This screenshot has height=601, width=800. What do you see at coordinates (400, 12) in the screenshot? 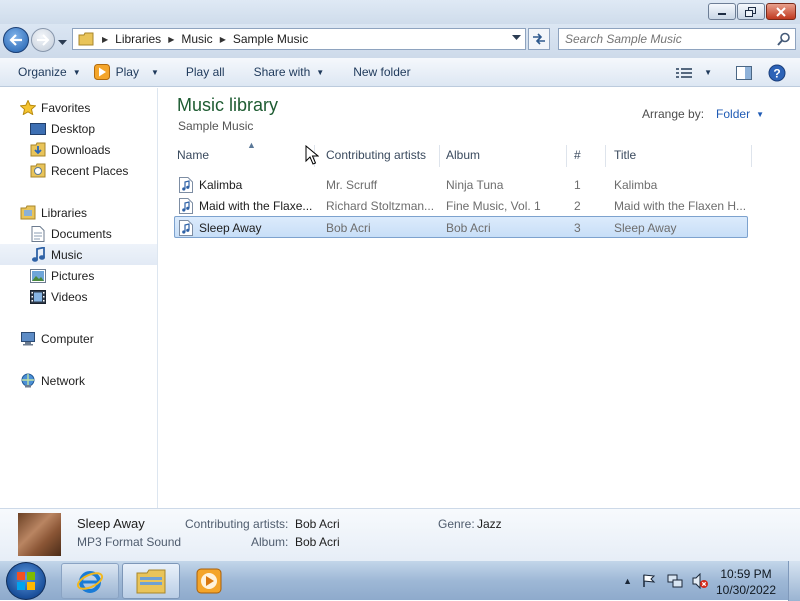
I see `title-bar` at bounding box center [400, 12].